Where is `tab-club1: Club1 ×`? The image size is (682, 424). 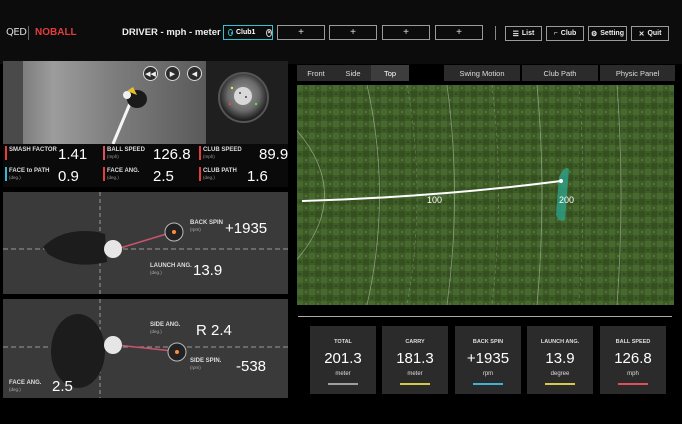
tab-club1: Club1 × is located at coordinates (248, 32).